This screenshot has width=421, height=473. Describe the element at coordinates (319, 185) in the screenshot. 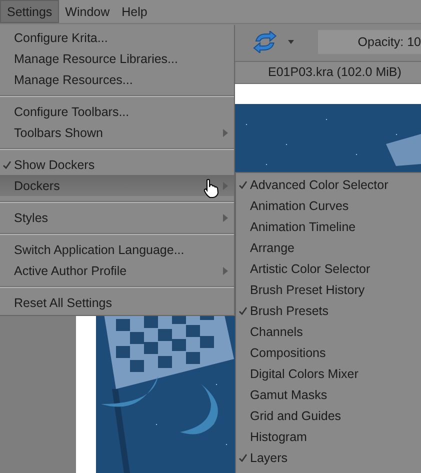

I see `menu-item-label: Advanced Color Selector` at that location.